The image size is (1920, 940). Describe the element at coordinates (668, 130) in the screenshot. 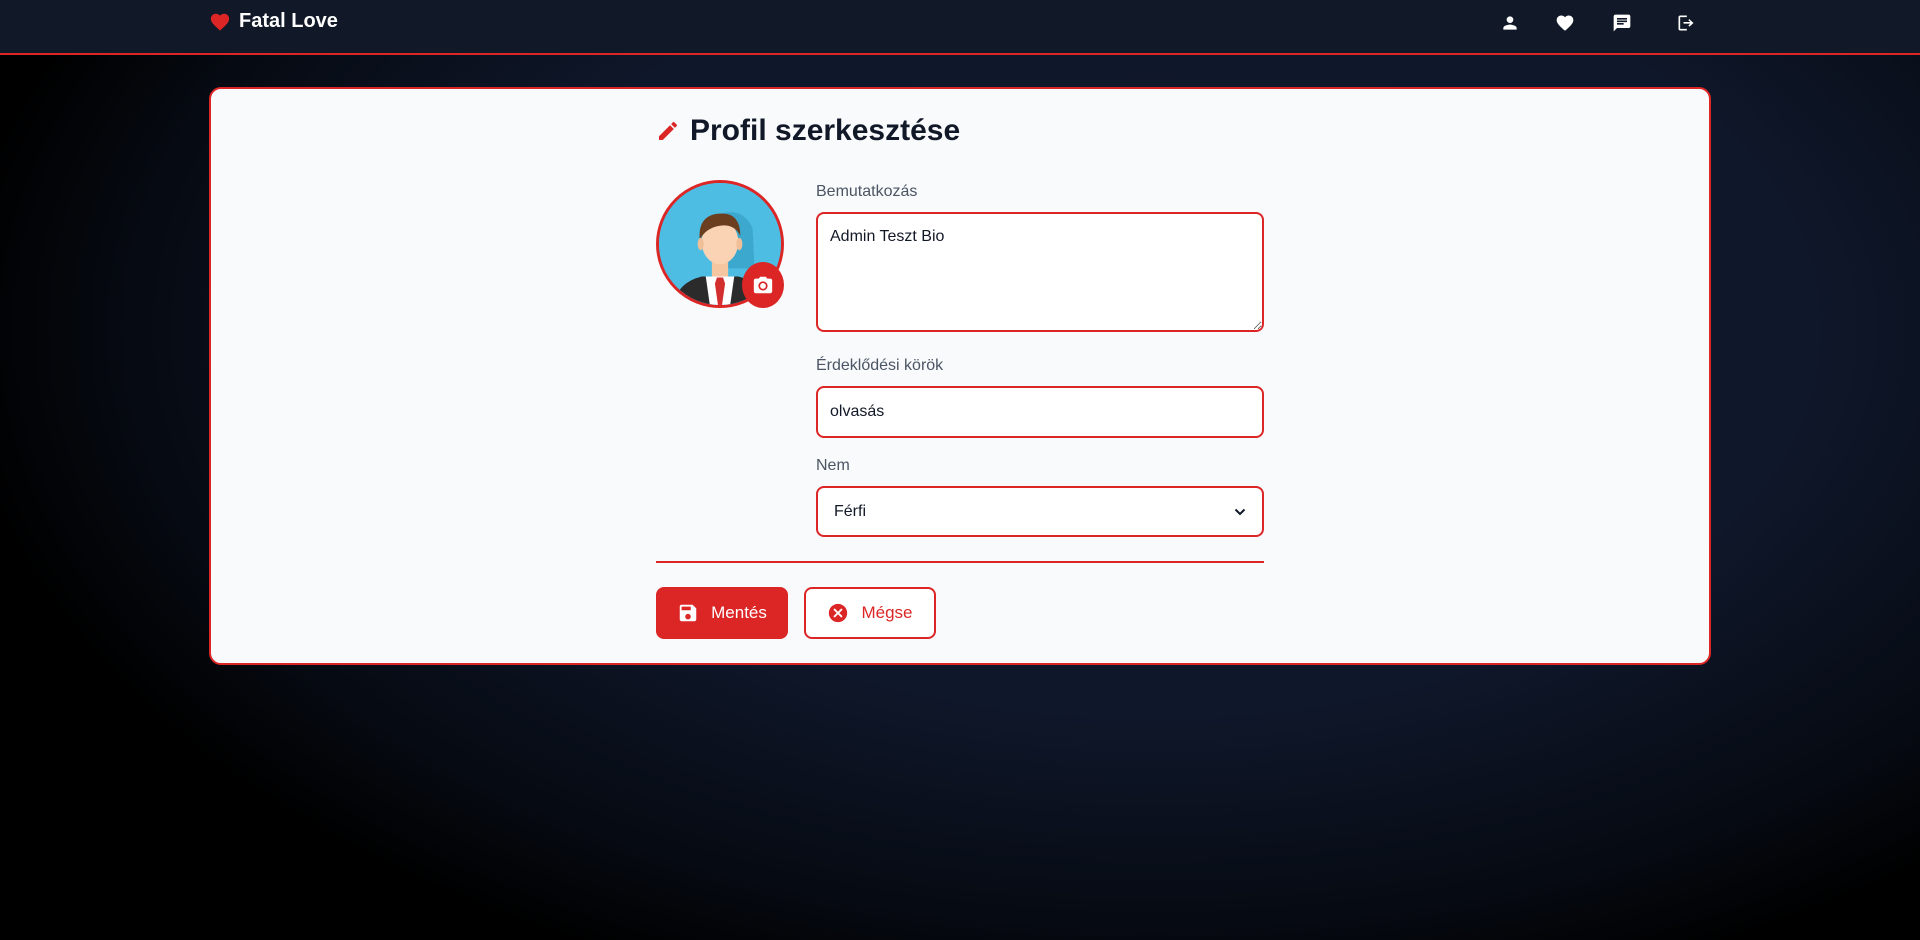

I see `pencil-icon` at that location.